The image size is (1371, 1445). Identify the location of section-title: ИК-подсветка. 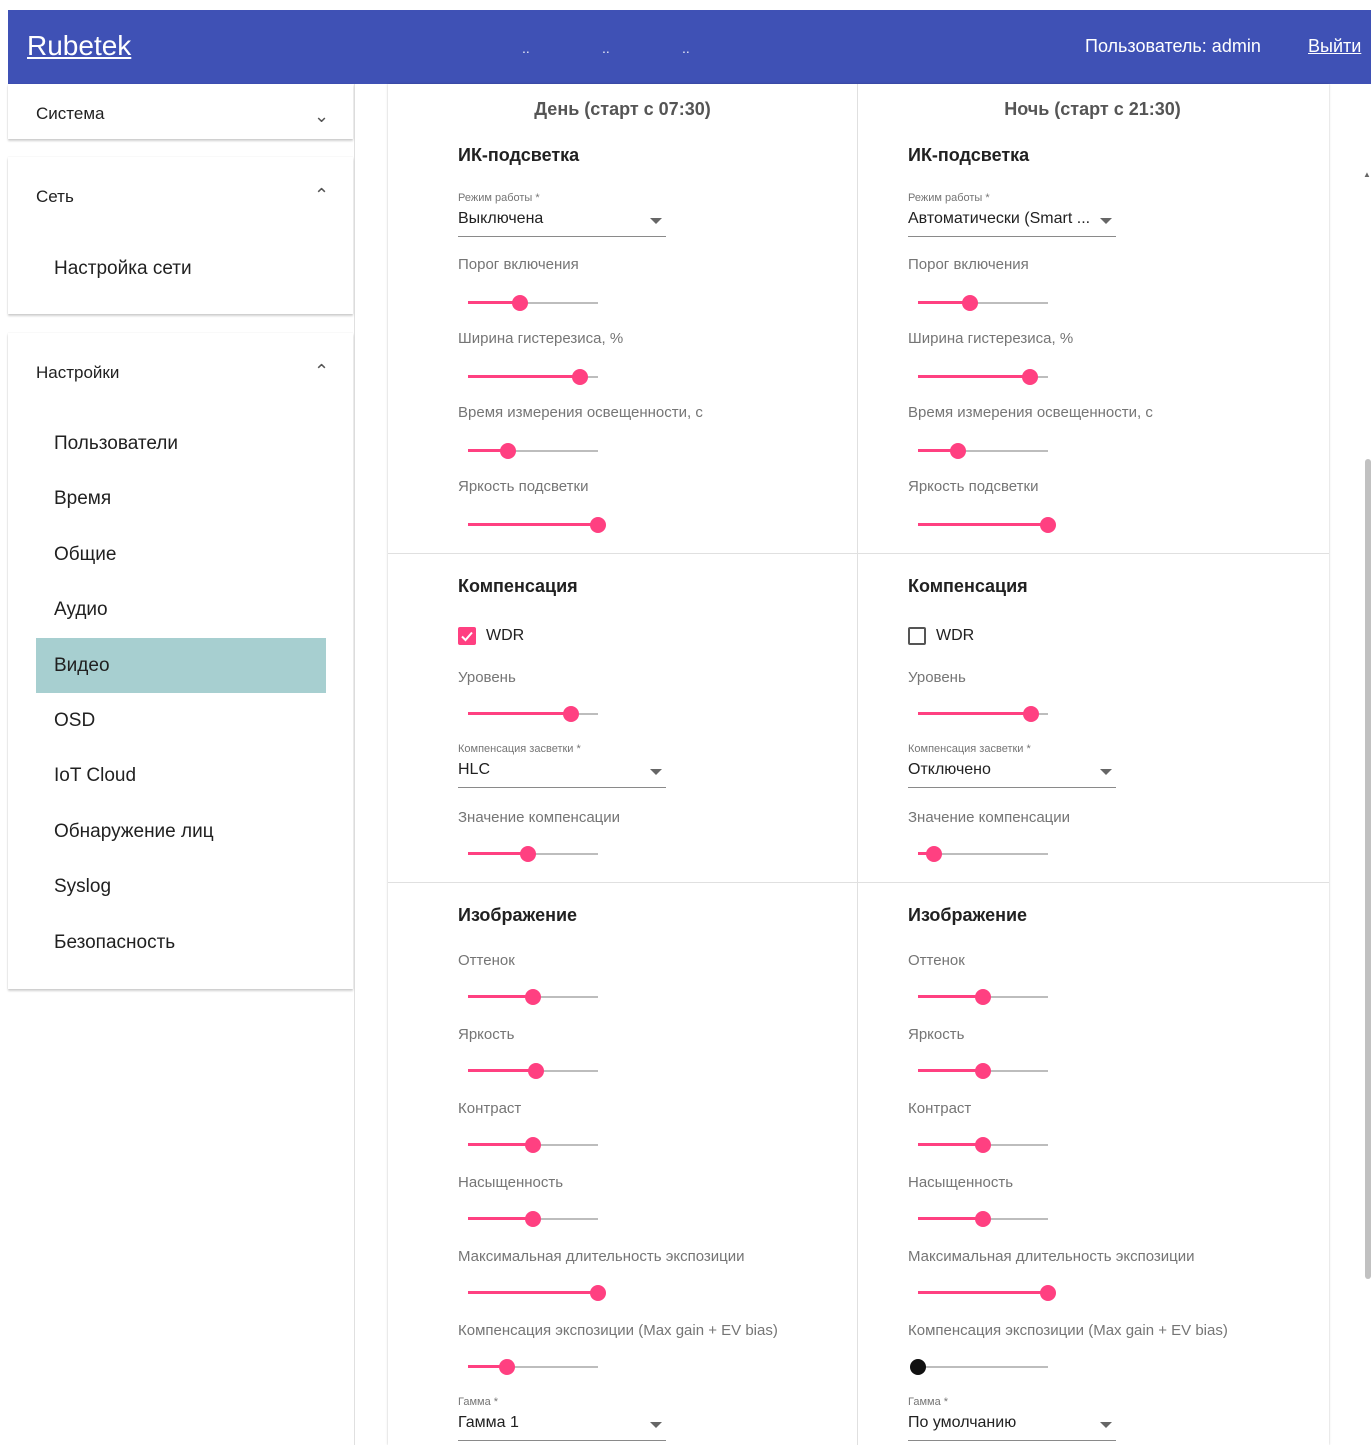
(519, 155).